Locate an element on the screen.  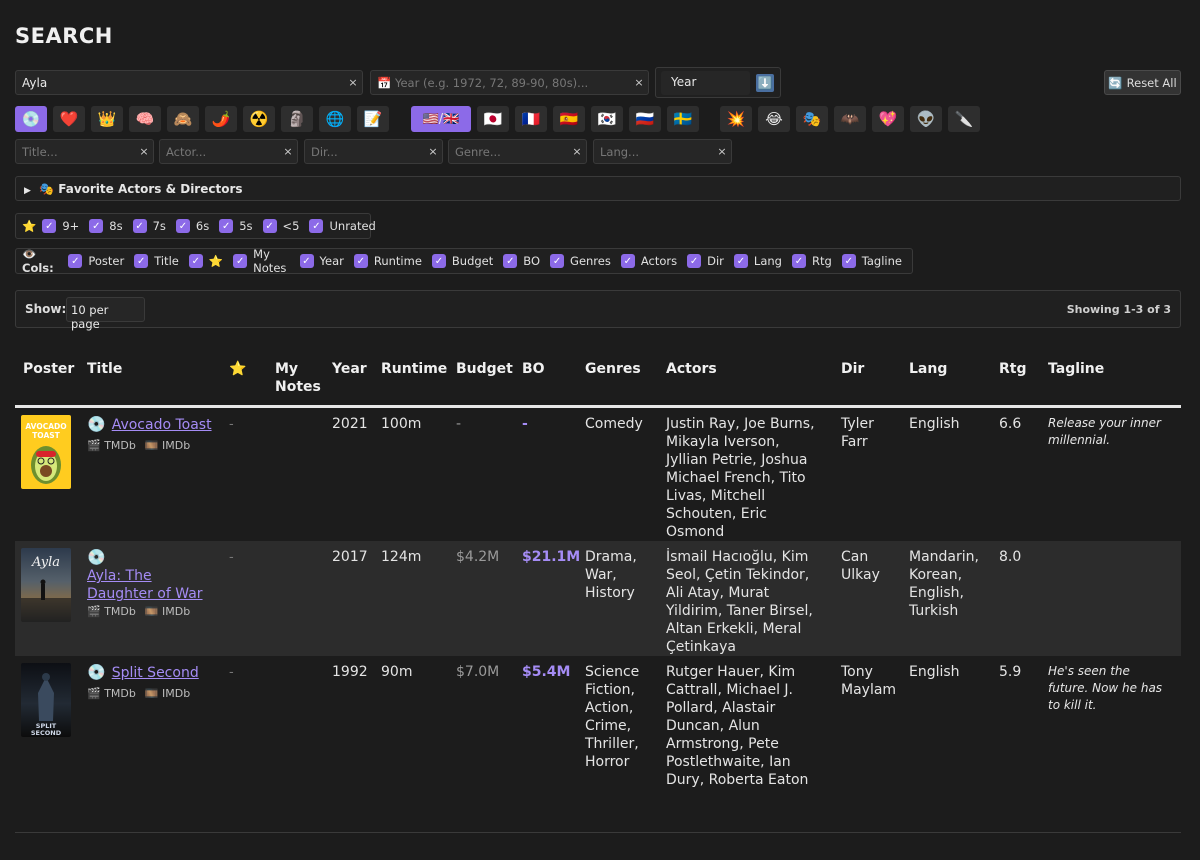
checkbox-check-icon: ✓ is located at coordinates (269, 226).